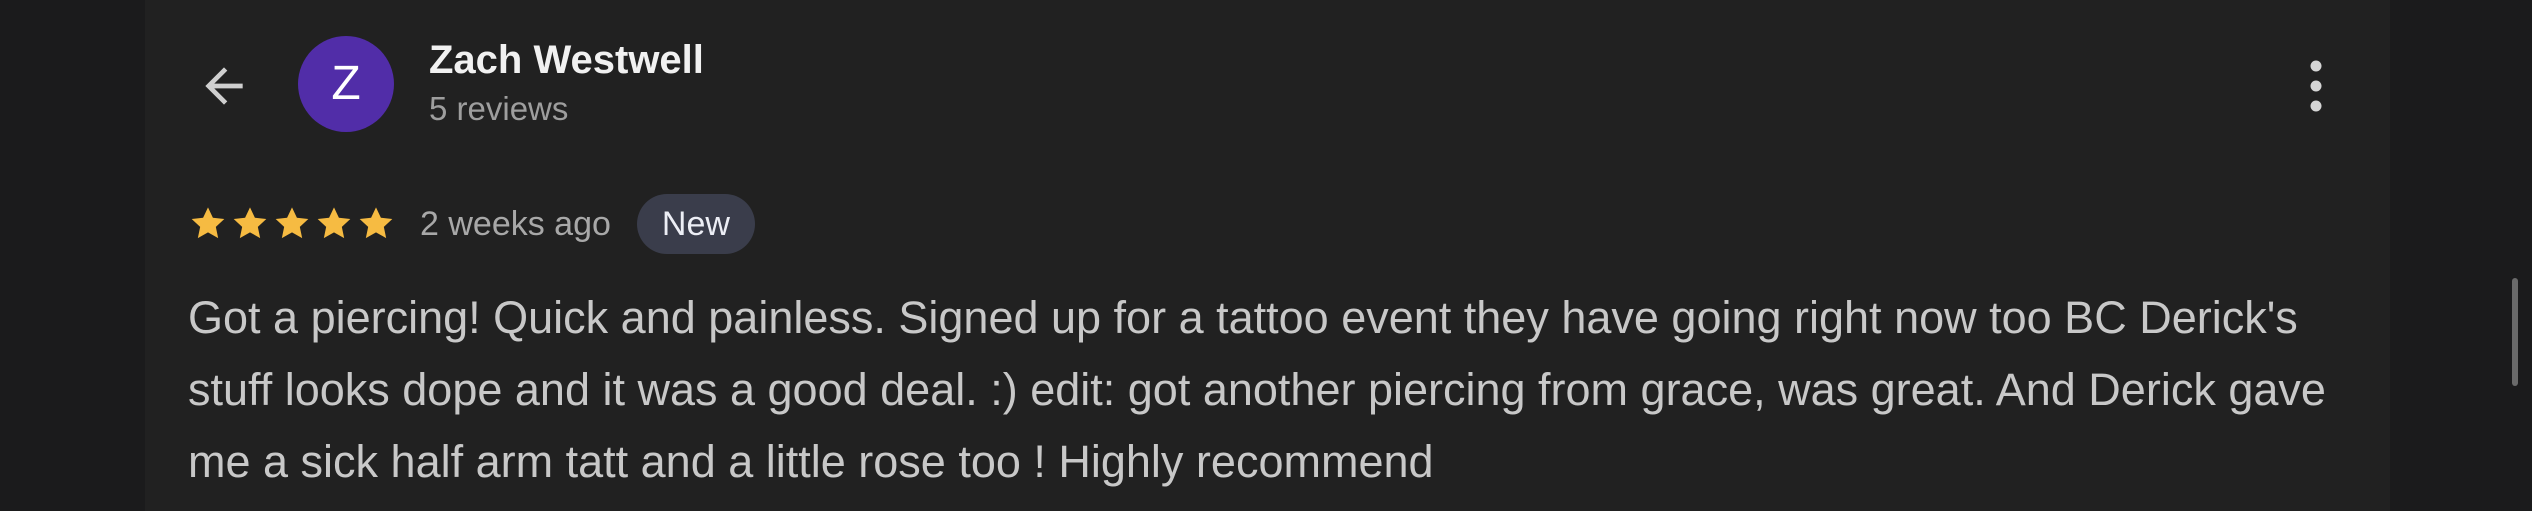 This screenshot has height=511, width=2532. I want to click on scrollbar-thumb, so click(2515, 332).